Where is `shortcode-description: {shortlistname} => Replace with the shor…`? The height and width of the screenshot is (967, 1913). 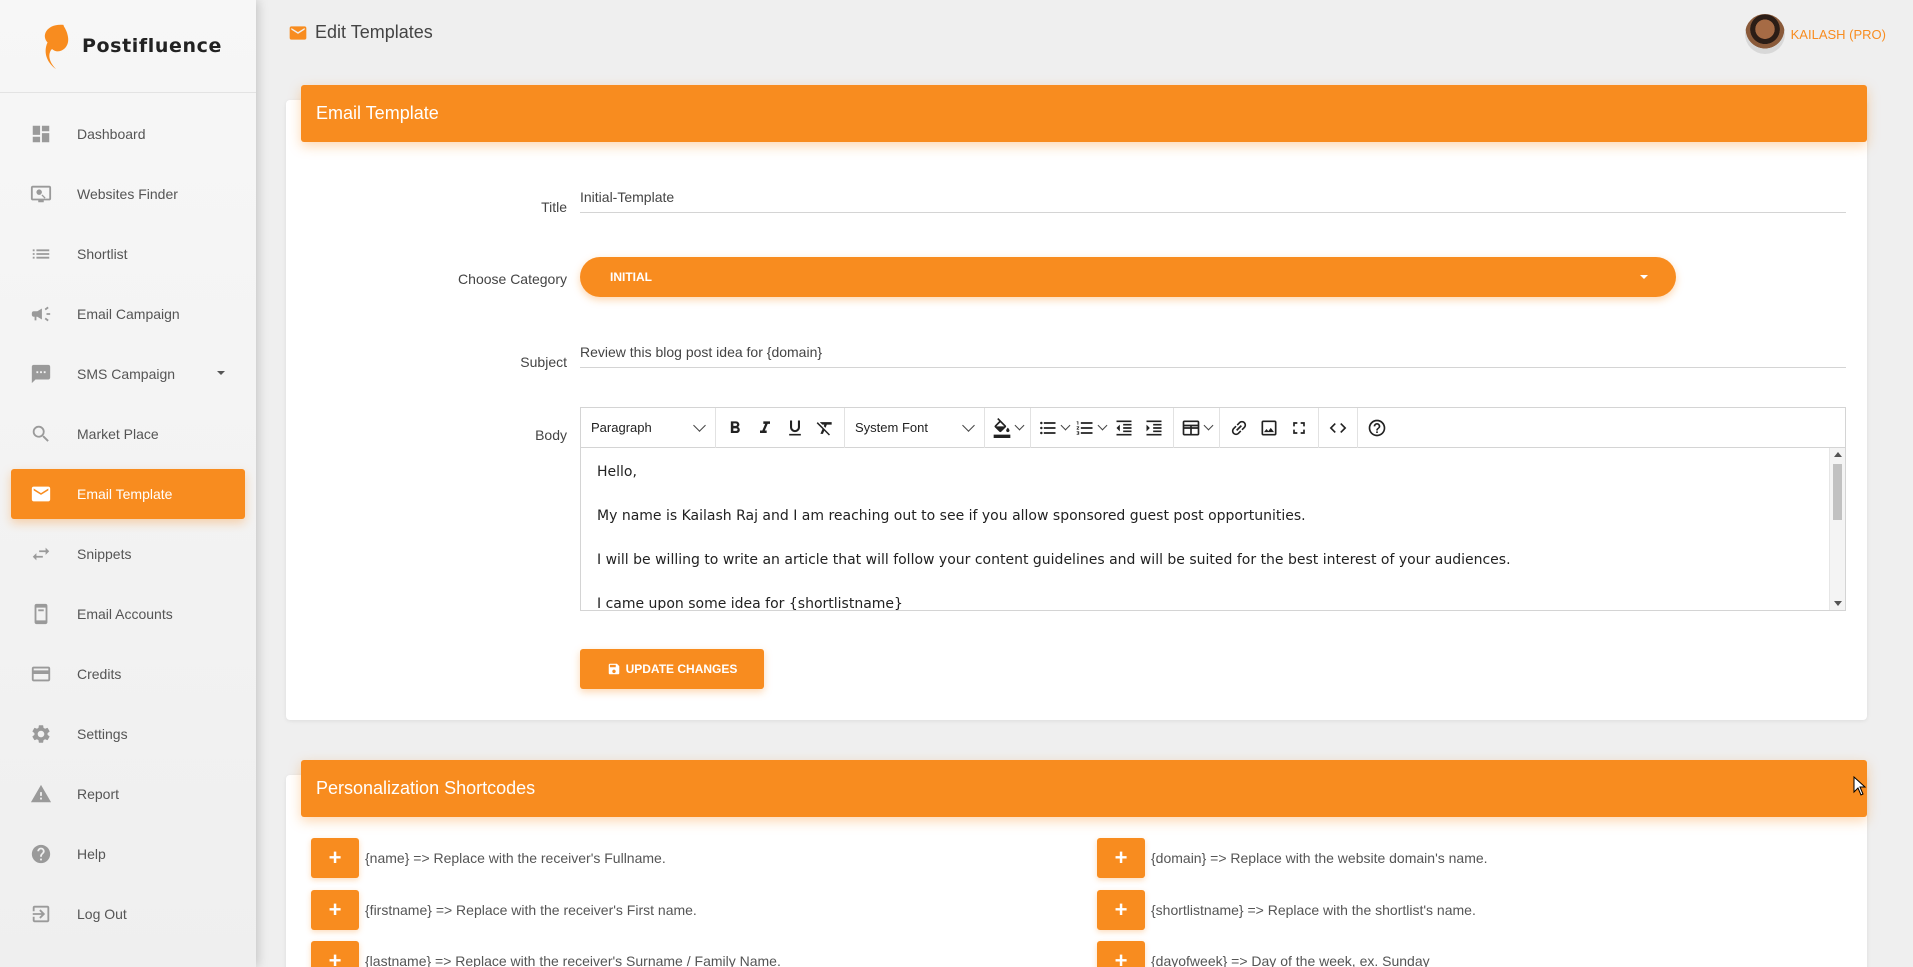 shortcode-description: {shortlistname} => Replace with the shor… is located at coordinates (1313, 910).